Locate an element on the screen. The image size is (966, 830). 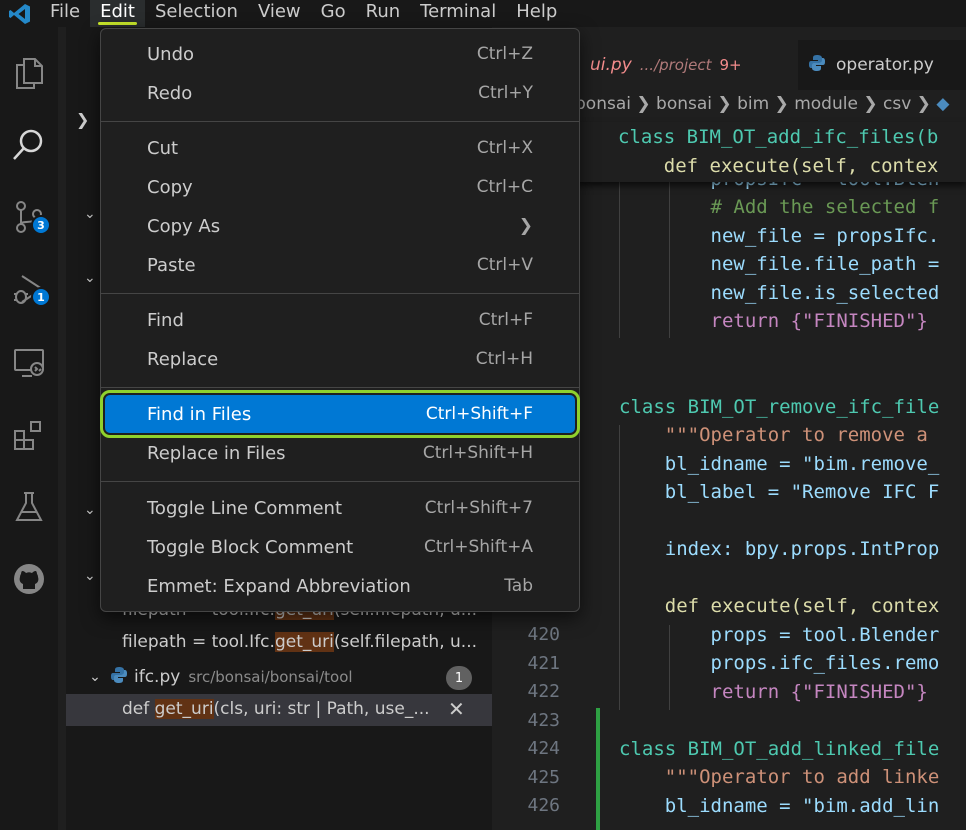
menu-item-copy-as: Copy As ❯ is located at coordinates (340, 226).